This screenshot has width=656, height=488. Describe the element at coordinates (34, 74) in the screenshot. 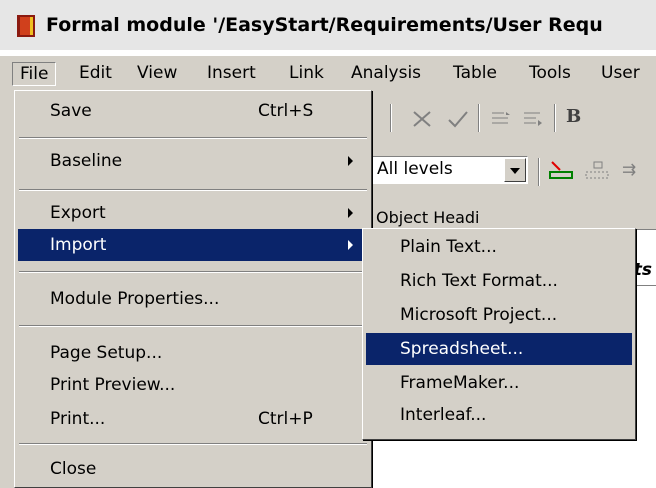

I see `menu-file: File` at that location.